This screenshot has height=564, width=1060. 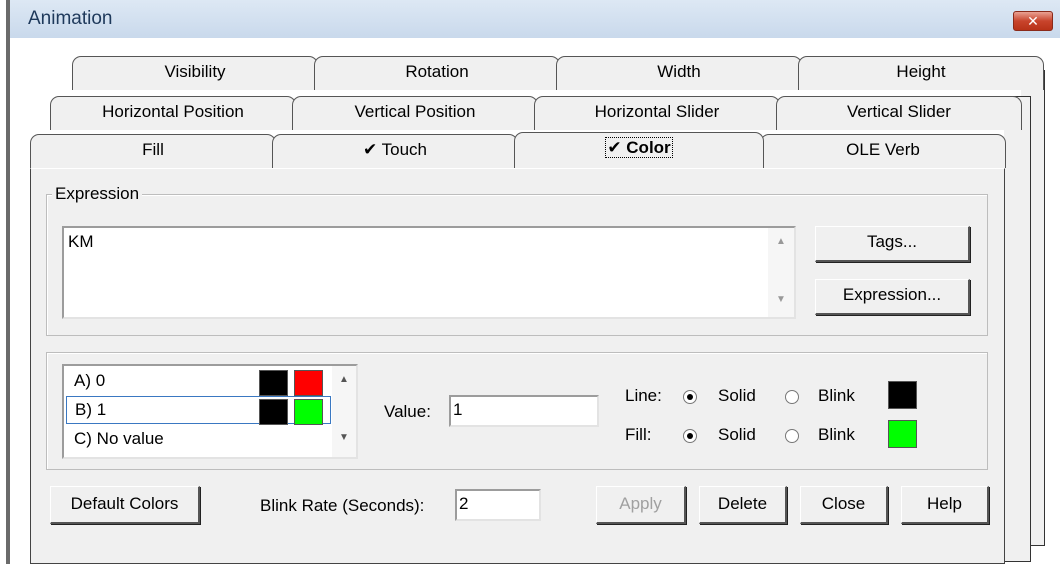 I want to click on expression-text: KM, so click(x=81, y=241).